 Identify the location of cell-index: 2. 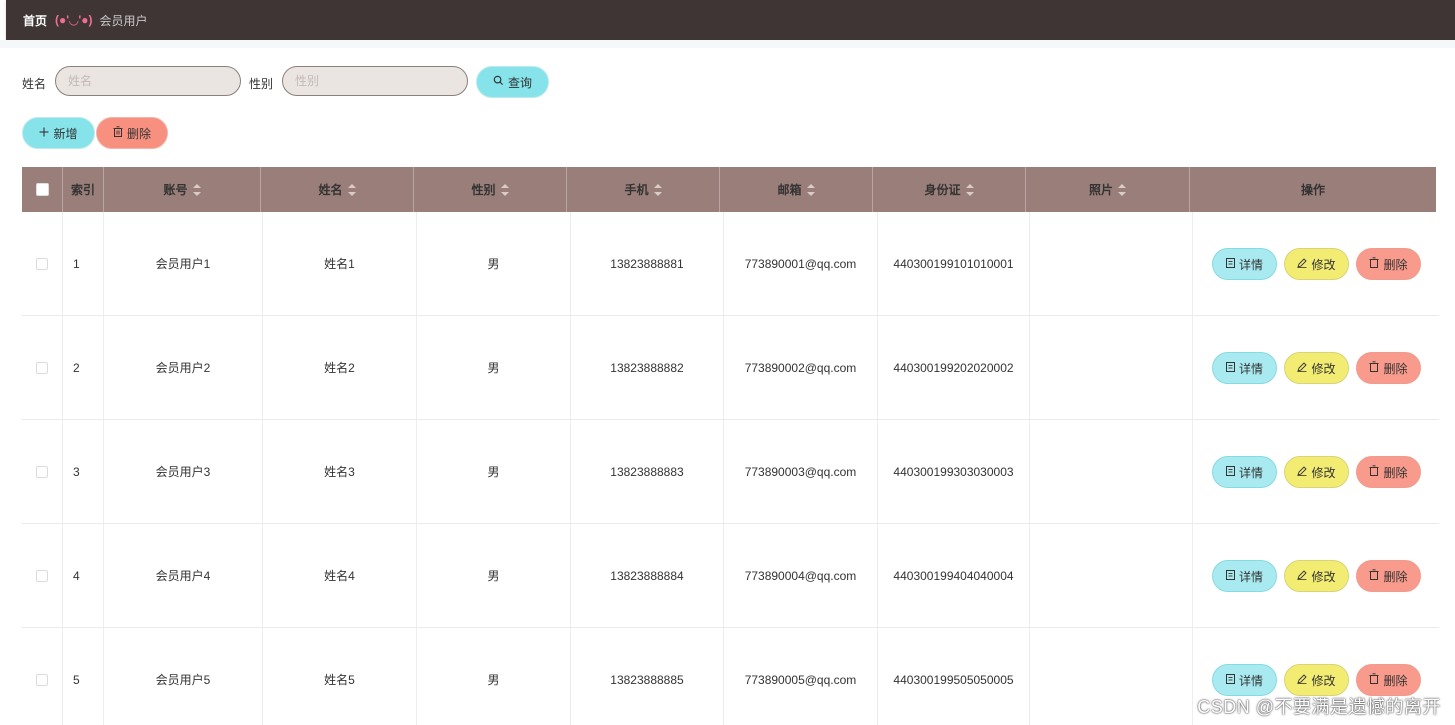
(83, 367).